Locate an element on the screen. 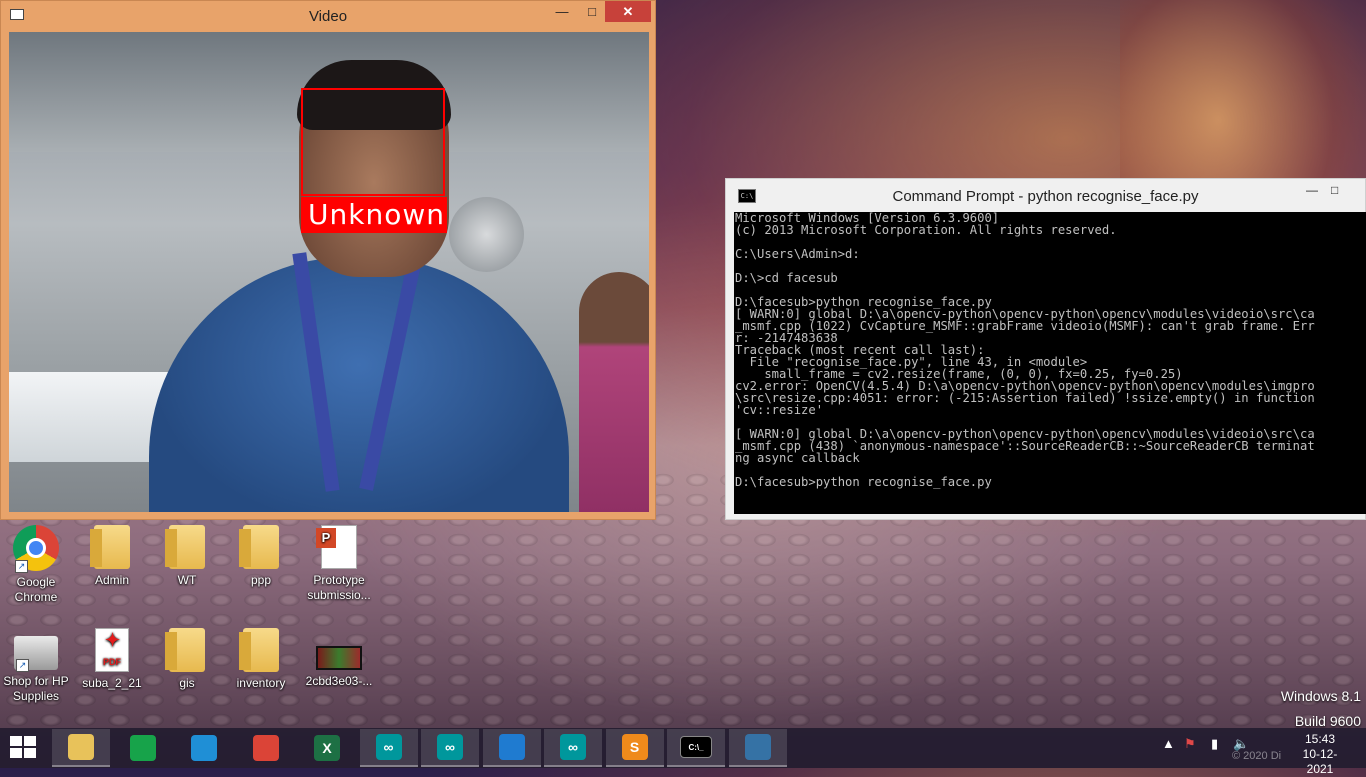 This screenshot has width=1366, height=777. desktop-icon-label: gis is located at coordinates (187, 683).